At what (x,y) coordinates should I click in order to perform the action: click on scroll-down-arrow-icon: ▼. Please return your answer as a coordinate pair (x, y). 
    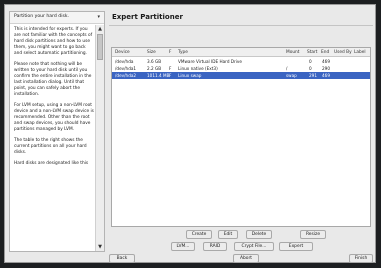
    Looking at the image, I should click on (100, 247).